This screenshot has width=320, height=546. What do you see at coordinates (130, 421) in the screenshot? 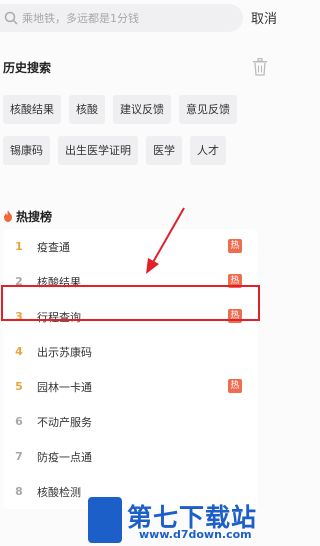
I see `hot-item: 6 不动产服务` at bounding box center [130, 421].